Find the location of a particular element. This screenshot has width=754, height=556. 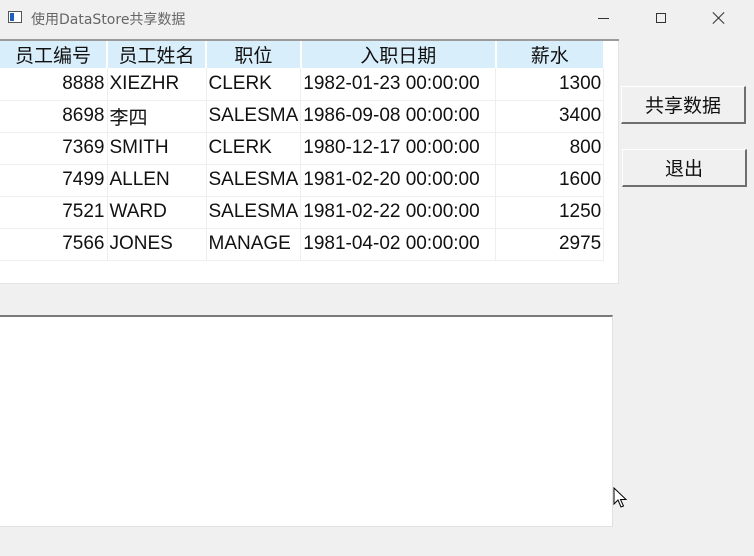

column-header-hire-date: 入职日期 is located at coordinates (398, 54).